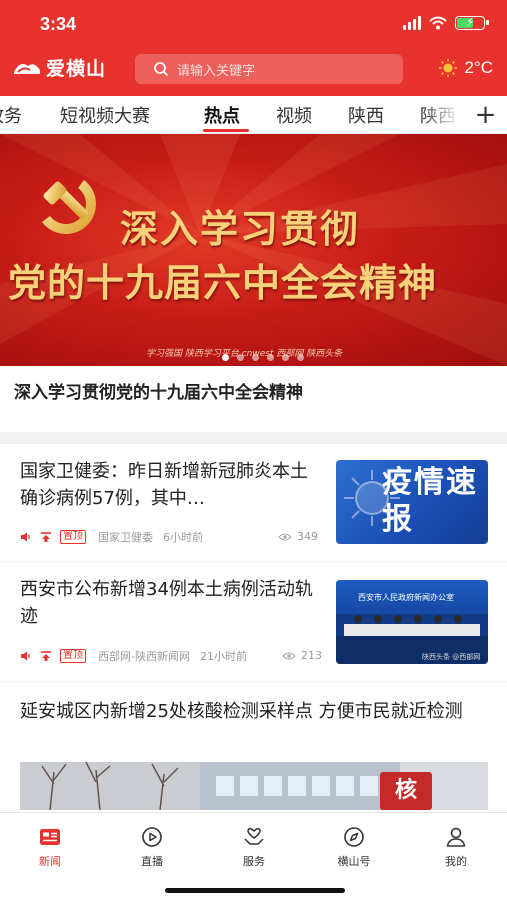 The image size is (507, 900). What do you see at coordinates (478, 67) in the screenshot?
I see `temperature: 2°C` at bounding box center [478, 67].